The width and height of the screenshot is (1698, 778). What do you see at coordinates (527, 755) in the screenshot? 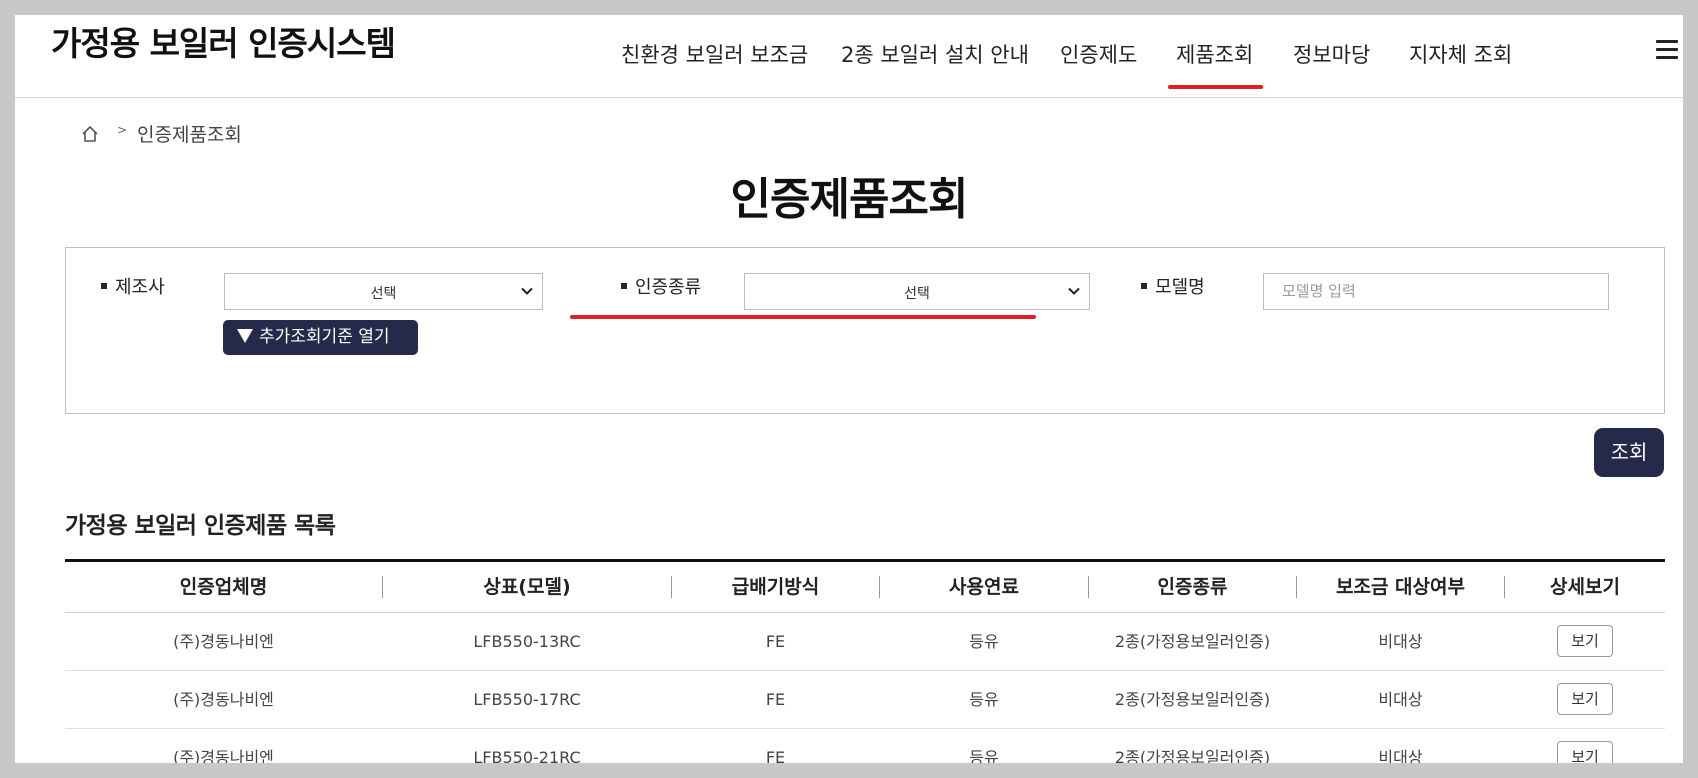
I see `cell-model: LFB550-21RC` at bounding box center [527, 755].